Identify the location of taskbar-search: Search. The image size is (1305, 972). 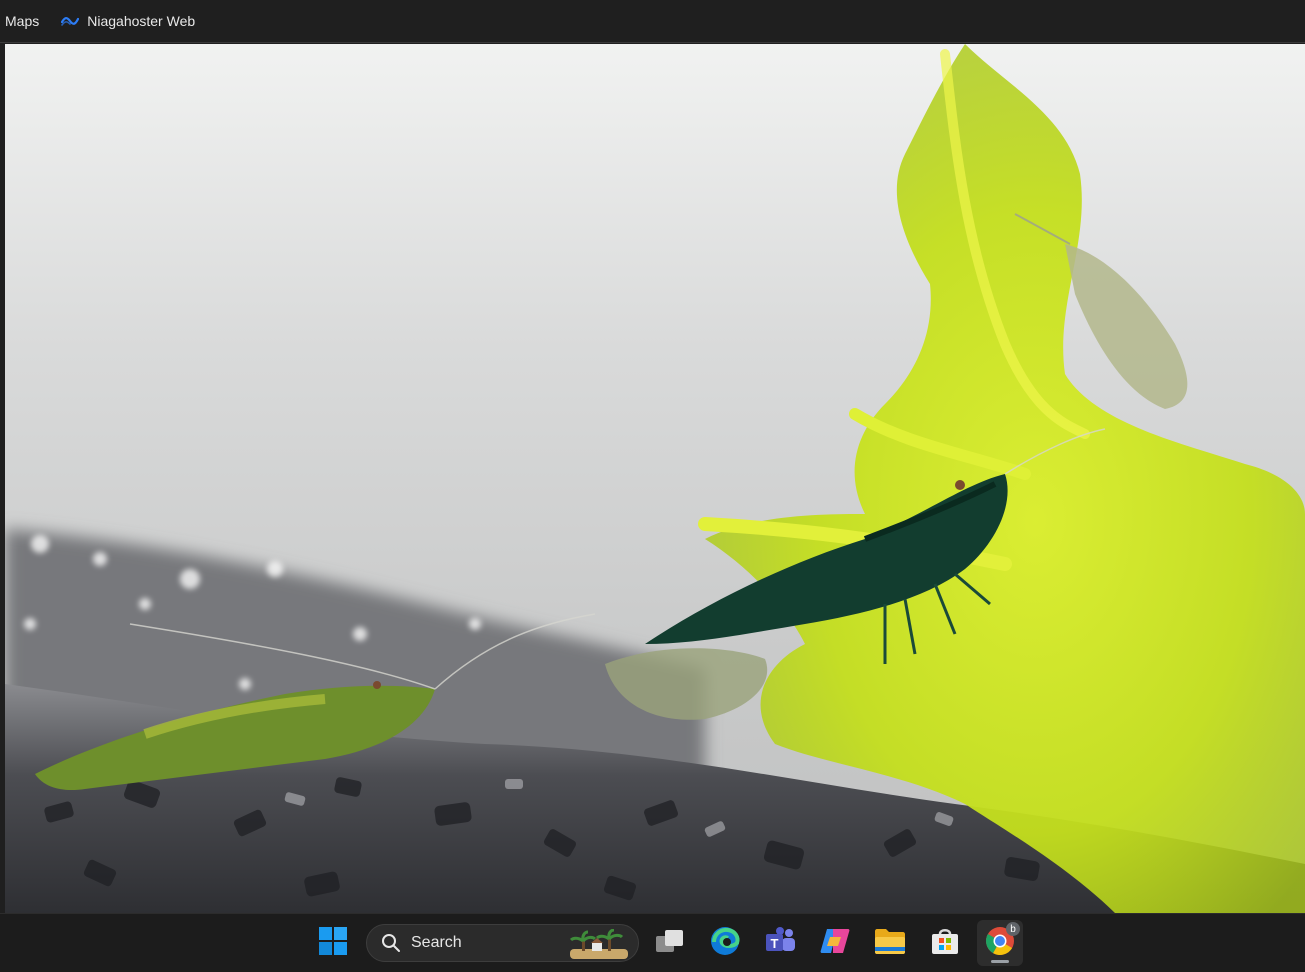
(502, 943).